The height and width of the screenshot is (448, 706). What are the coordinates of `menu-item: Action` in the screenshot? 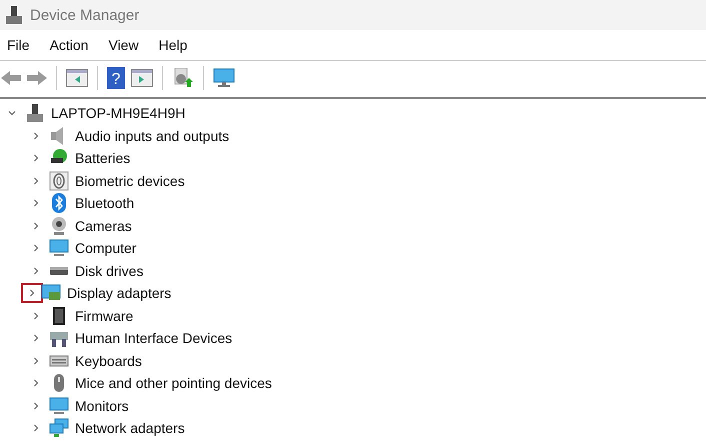 It's located at (69, 45).